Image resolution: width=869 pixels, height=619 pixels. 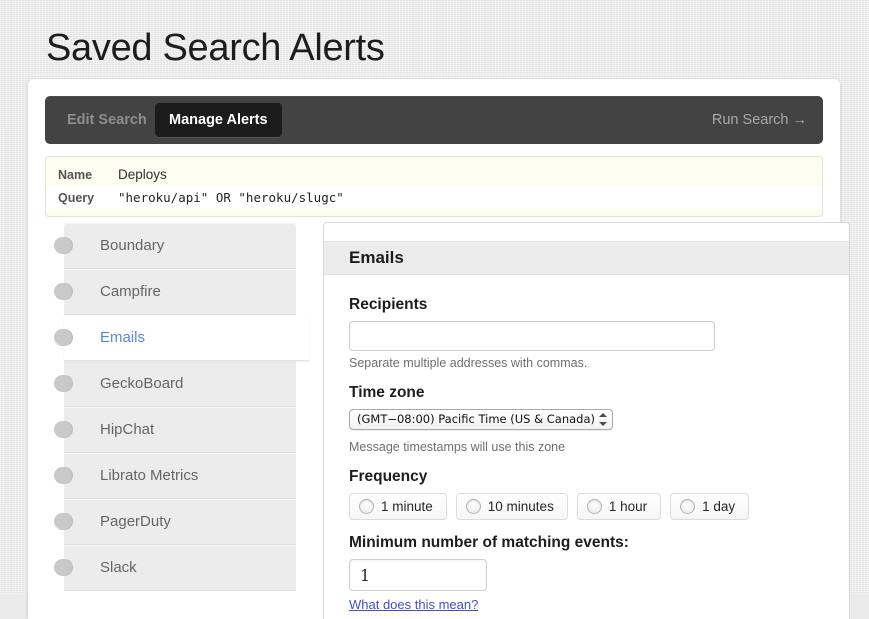 What do you see at coordinates (586, 232) in the screenshot?
I see `panel-top-spacer` at bounding box center [586, 232].